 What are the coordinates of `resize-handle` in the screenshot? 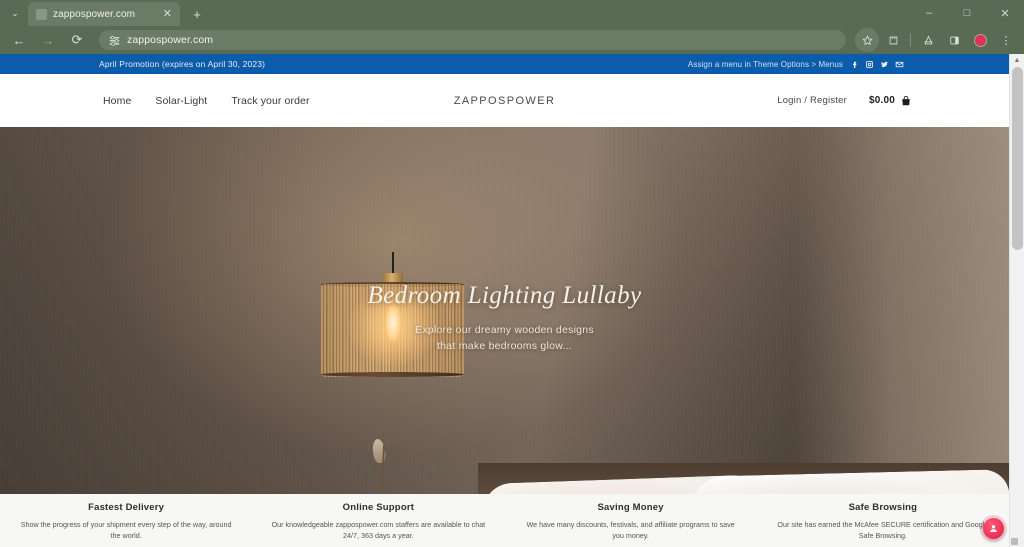 It's located at (1014, 541).